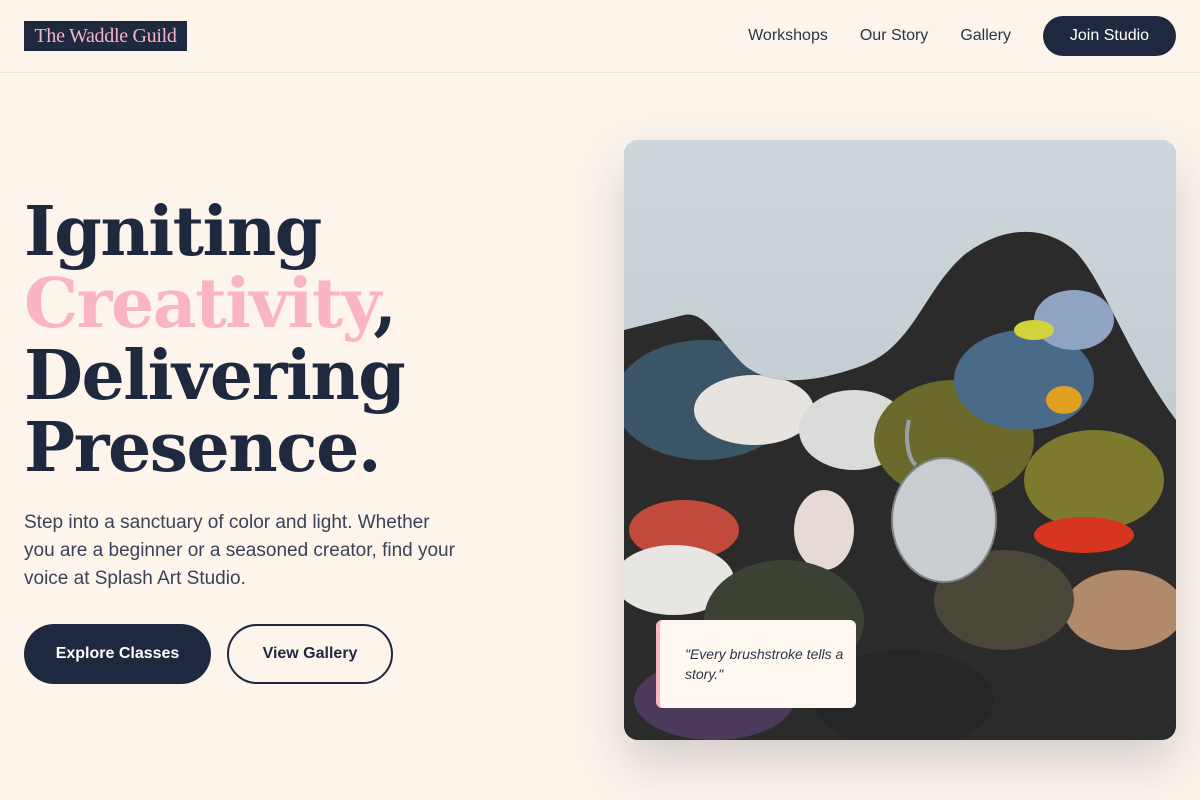 This screenshot has height=800, width=1200. Describe the element at coordinates (788, 36) in the screenshot. I see `nav-link-workshops: Workshops` at that location.